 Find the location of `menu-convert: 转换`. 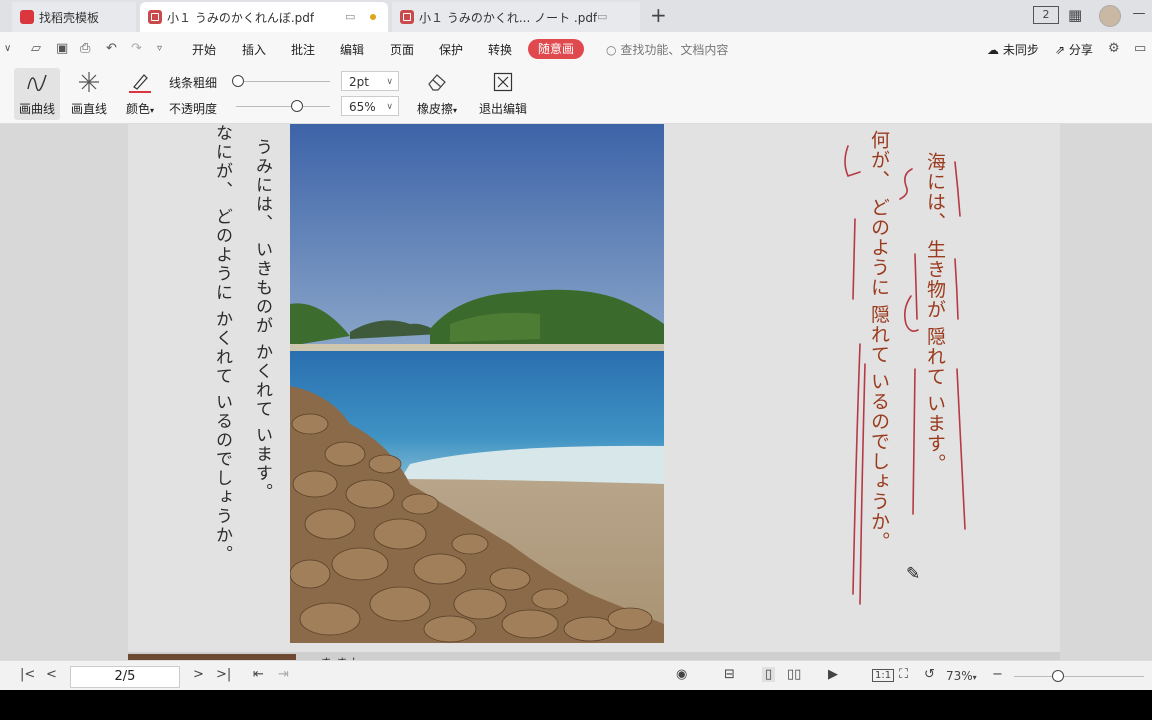

menu-convert: 转换 is located at coordinates (500, 49).